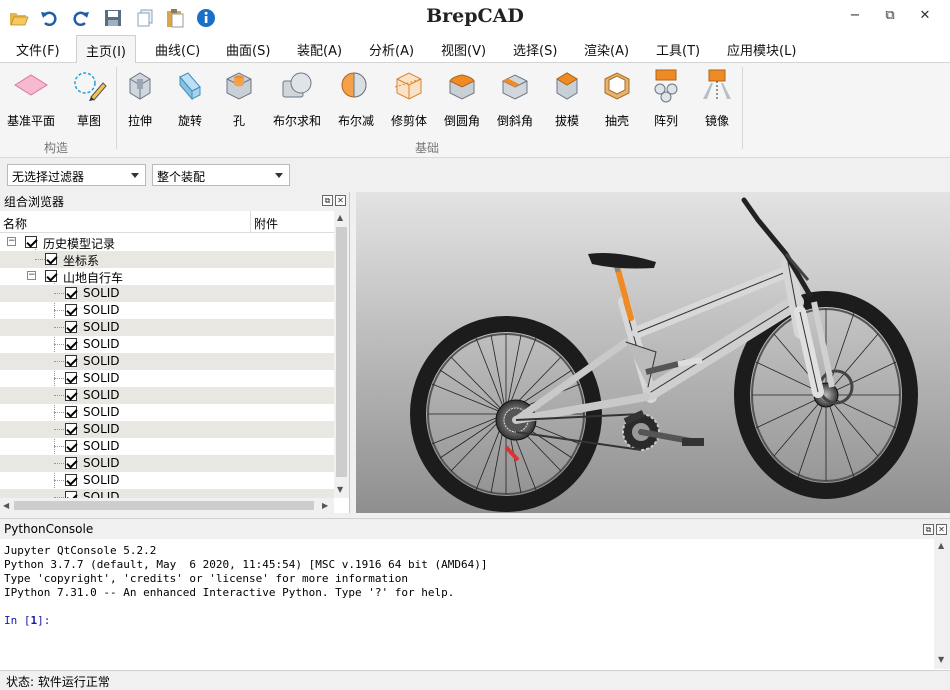 Image resolution: width=950 pixels, height=690 pixels. What do you see at coordinates (616, 121) in the screenshot?
I see `shell-label: 抽壳` at bounding box center [616, 121].